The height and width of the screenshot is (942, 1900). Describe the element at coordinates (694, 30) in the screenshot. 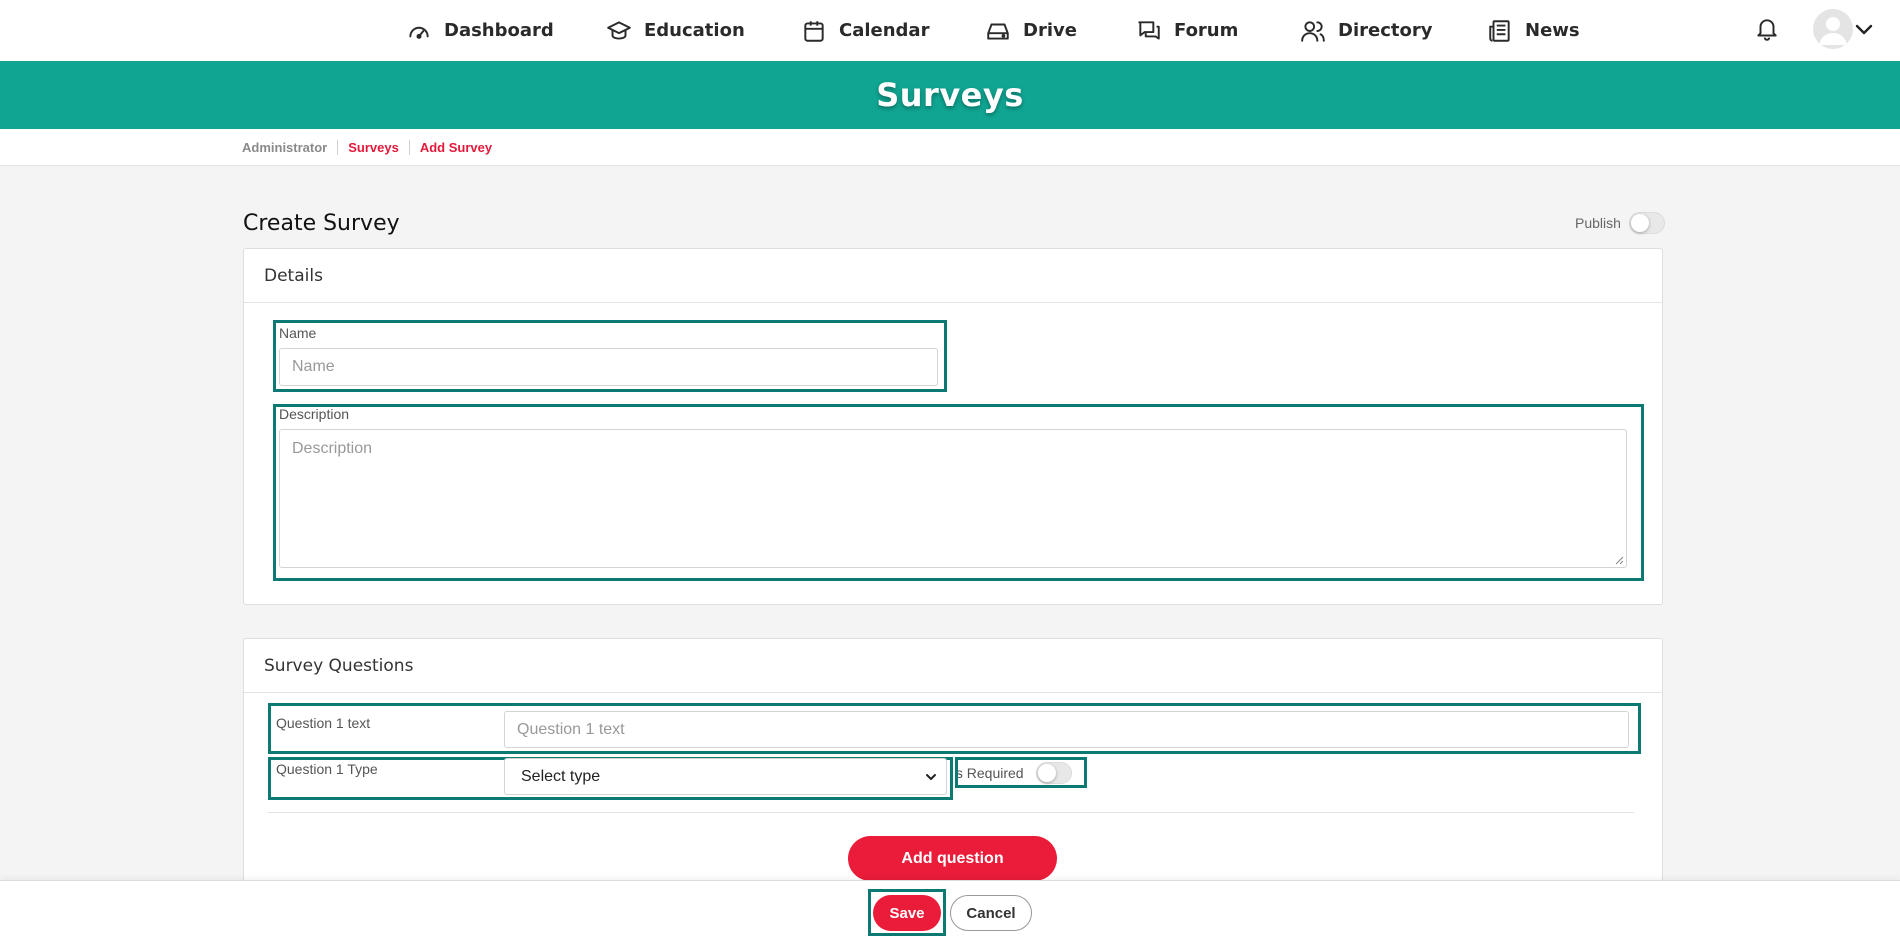

I see `nav-education-label: Education` at that location.